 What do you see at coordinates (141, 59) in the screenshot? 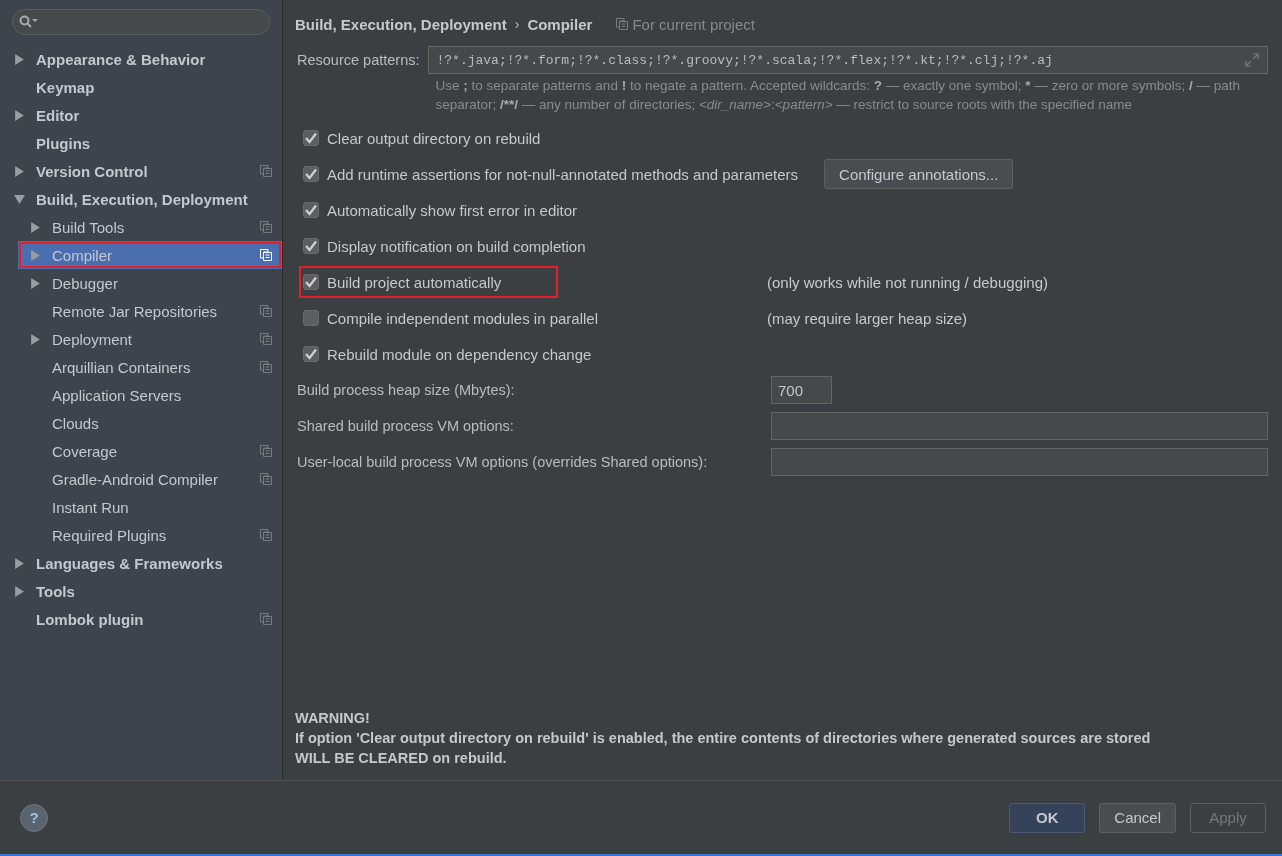
I see `sidebar-item: Appearance & Behavior` at bounding box center [141, 59].